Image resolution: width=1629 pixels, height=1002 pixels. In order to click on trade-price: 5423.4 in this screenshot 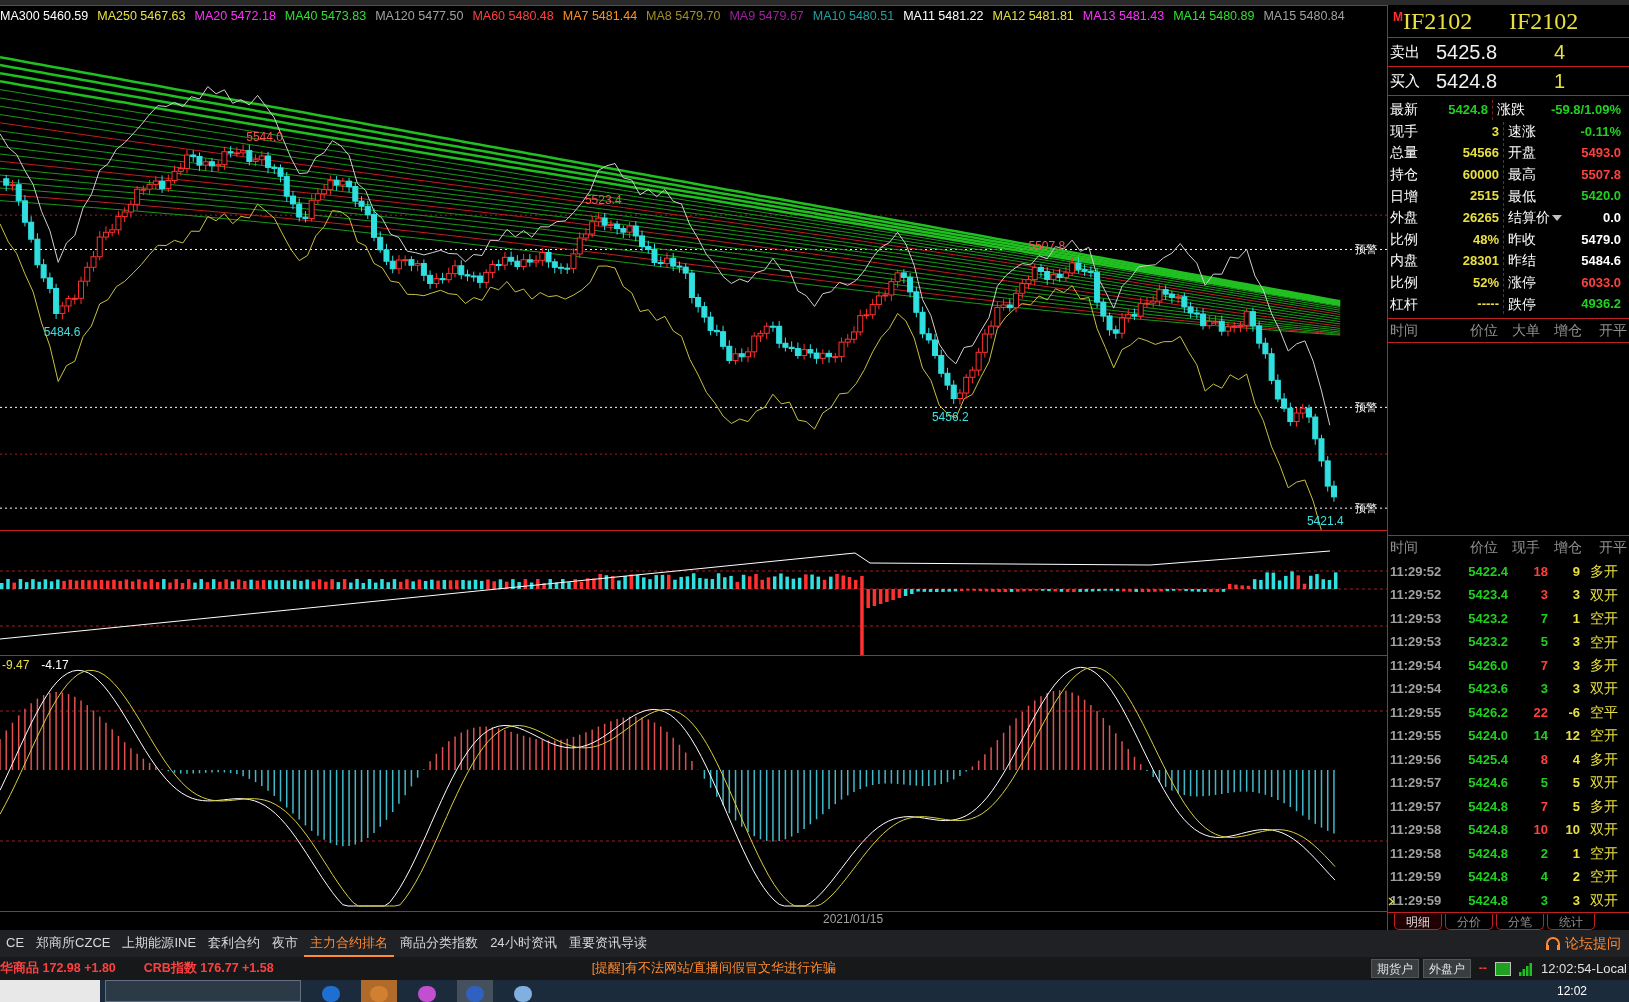, I will do `click(1487, 595)`.